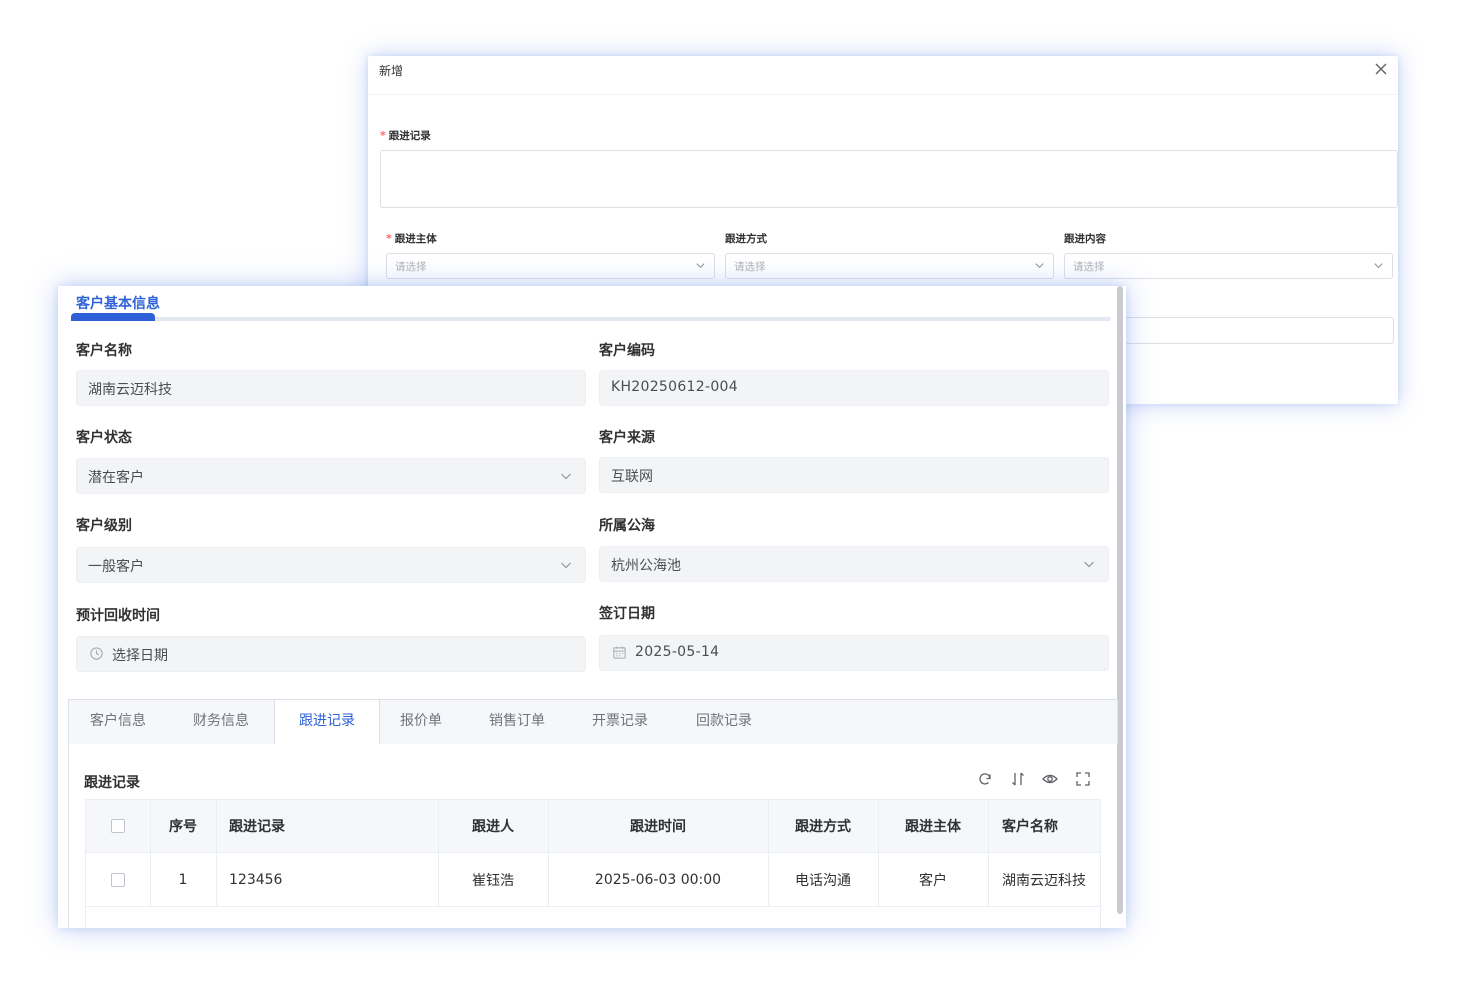 This screenshot has height=1000, width=1460. What do you see at coordinates (411, 267) in the screenshot?
I see `subject-select-placeholder: 请选择` at bounding box center [411, 267].